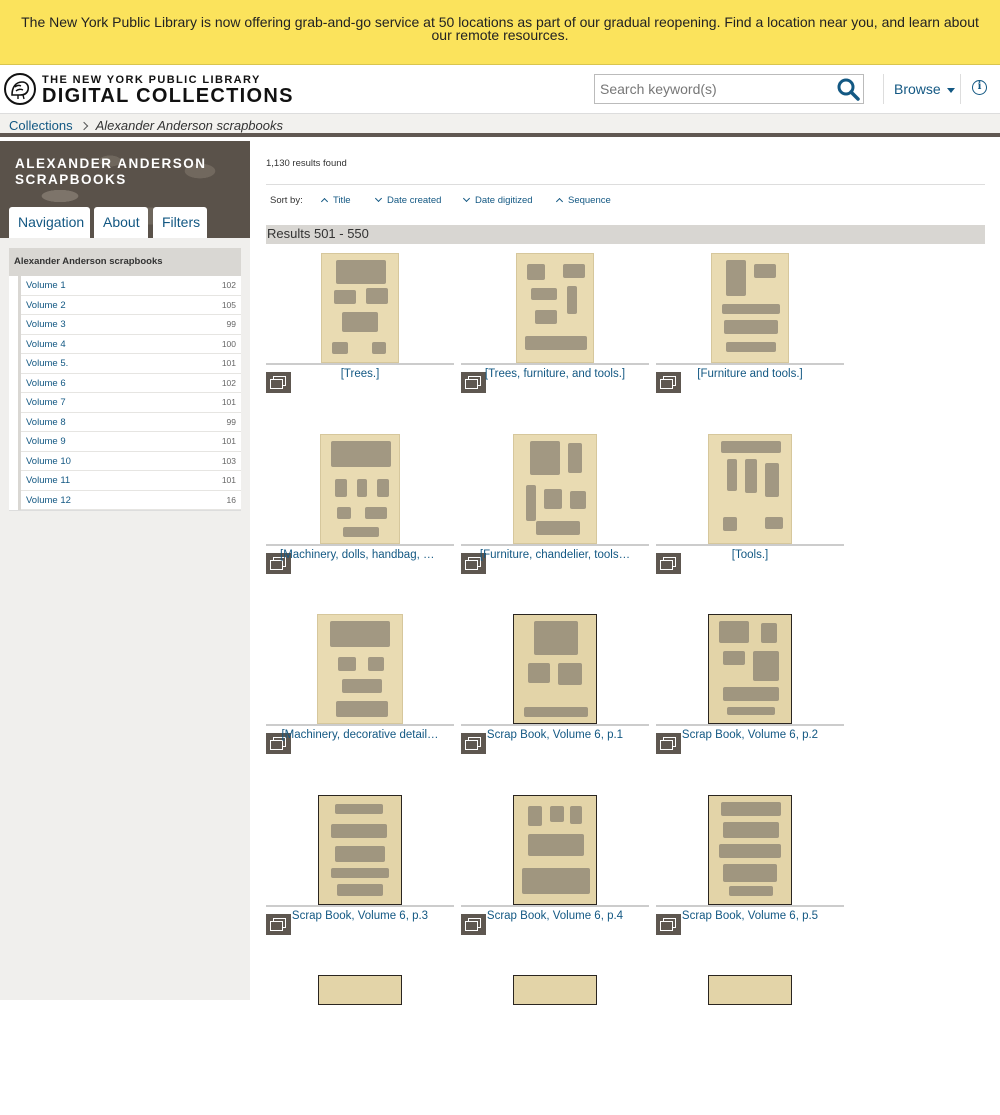 This screenshot has height=1115, width=1000. I want to click on search-icon, so click(848, 89).